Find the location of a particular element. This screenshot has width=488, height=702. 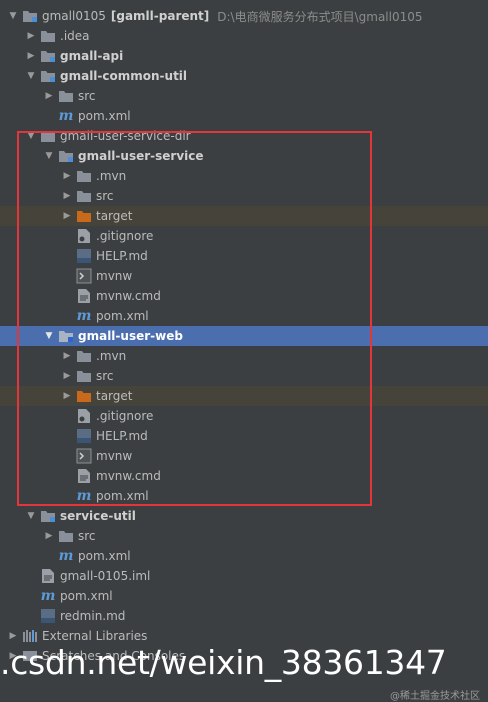

iml-label: gmall-0105.iml is located at coordinates (105, 576).